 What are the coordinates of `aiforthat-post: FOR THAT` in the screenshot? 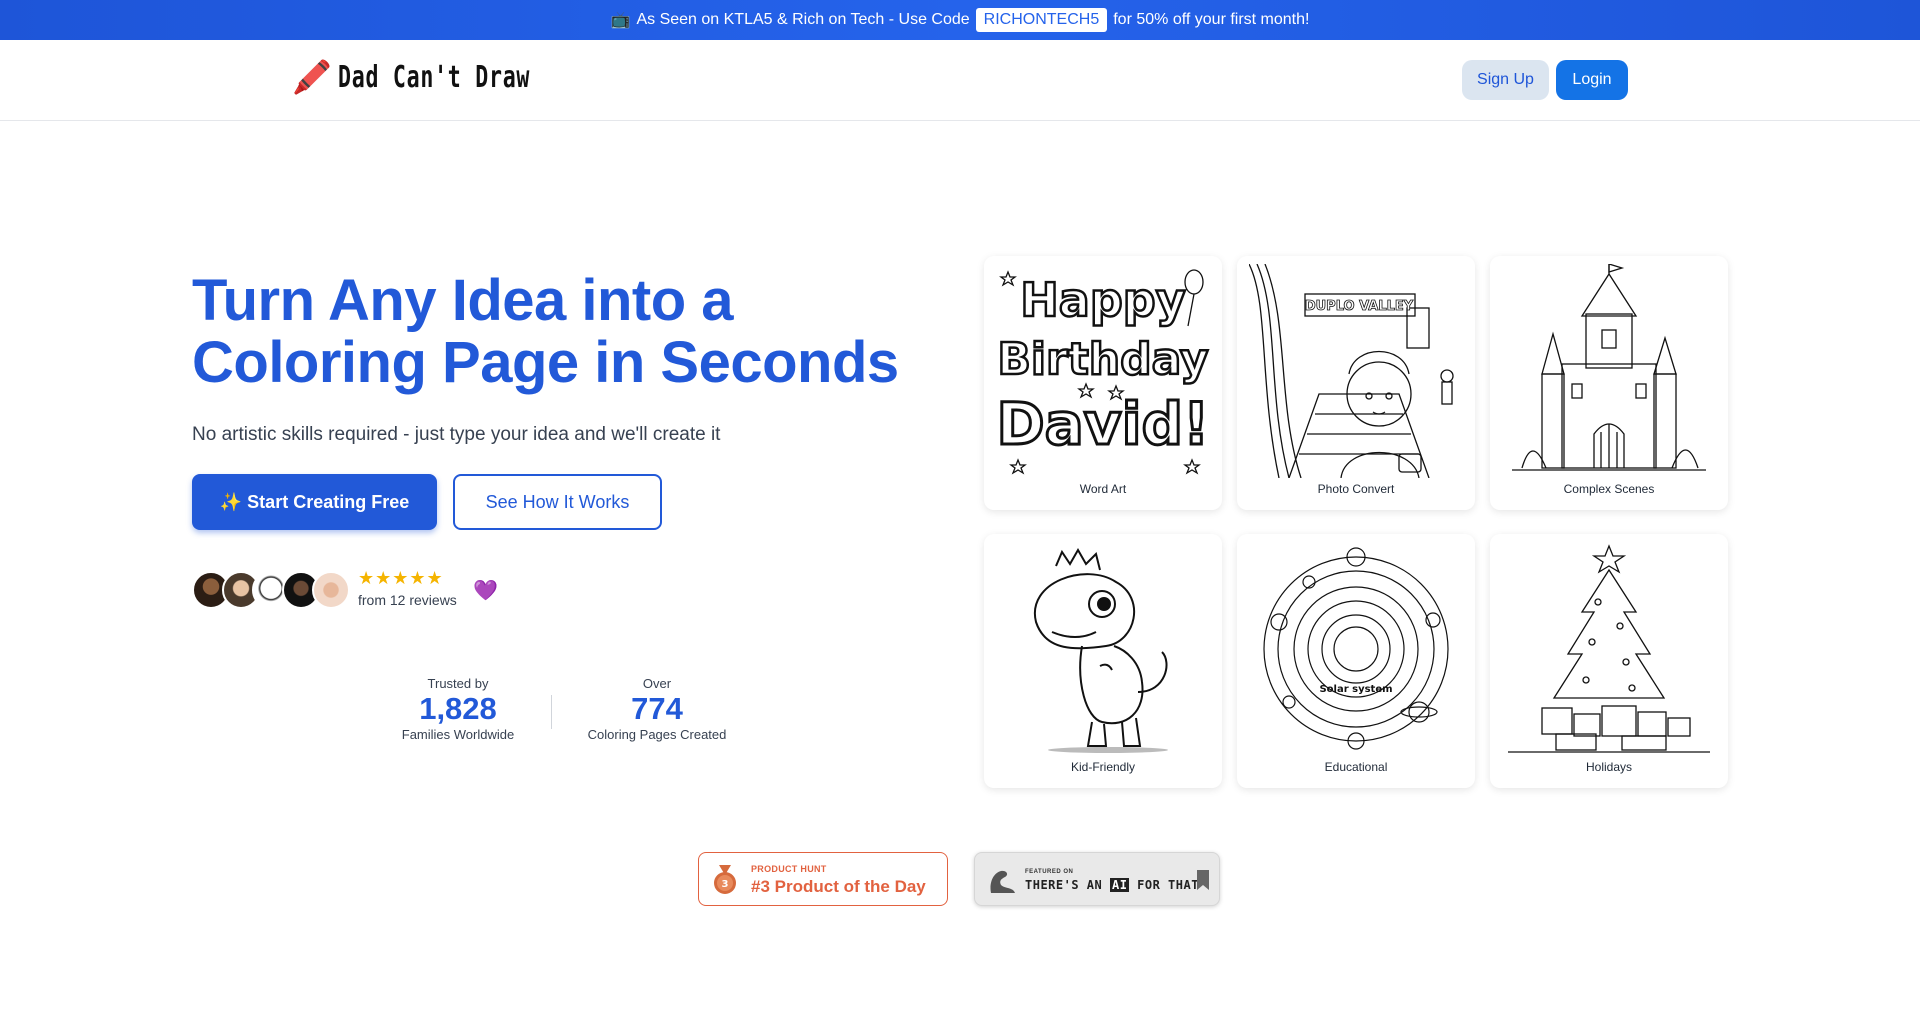 It's located at (1164, 885).